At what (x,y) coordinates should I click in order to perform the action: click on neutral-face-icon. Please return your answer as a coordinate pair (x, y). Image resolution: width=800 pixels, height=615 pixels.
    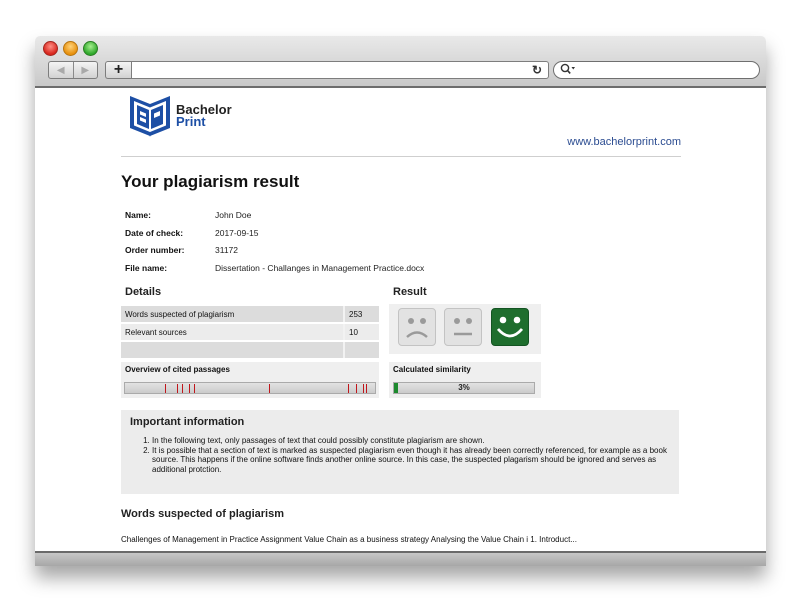
    Looking at the image, I should click on (463, 327).